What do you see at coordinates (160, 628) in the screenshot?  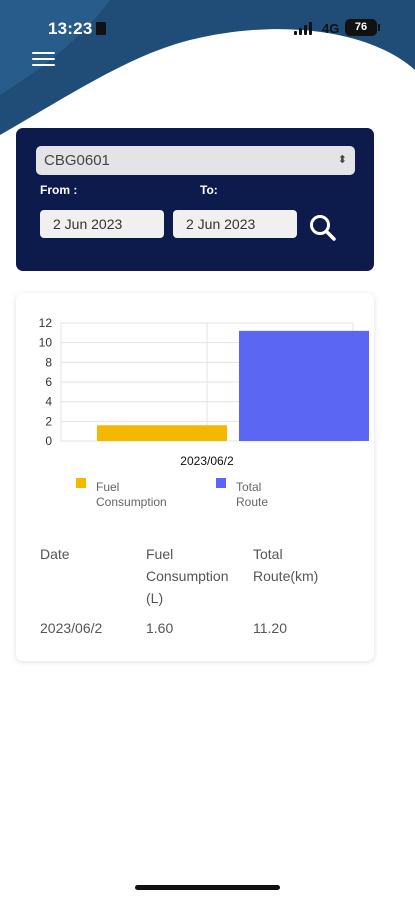 I see `table-cell-fuel: 1.60` at bounding box center [160, 628].